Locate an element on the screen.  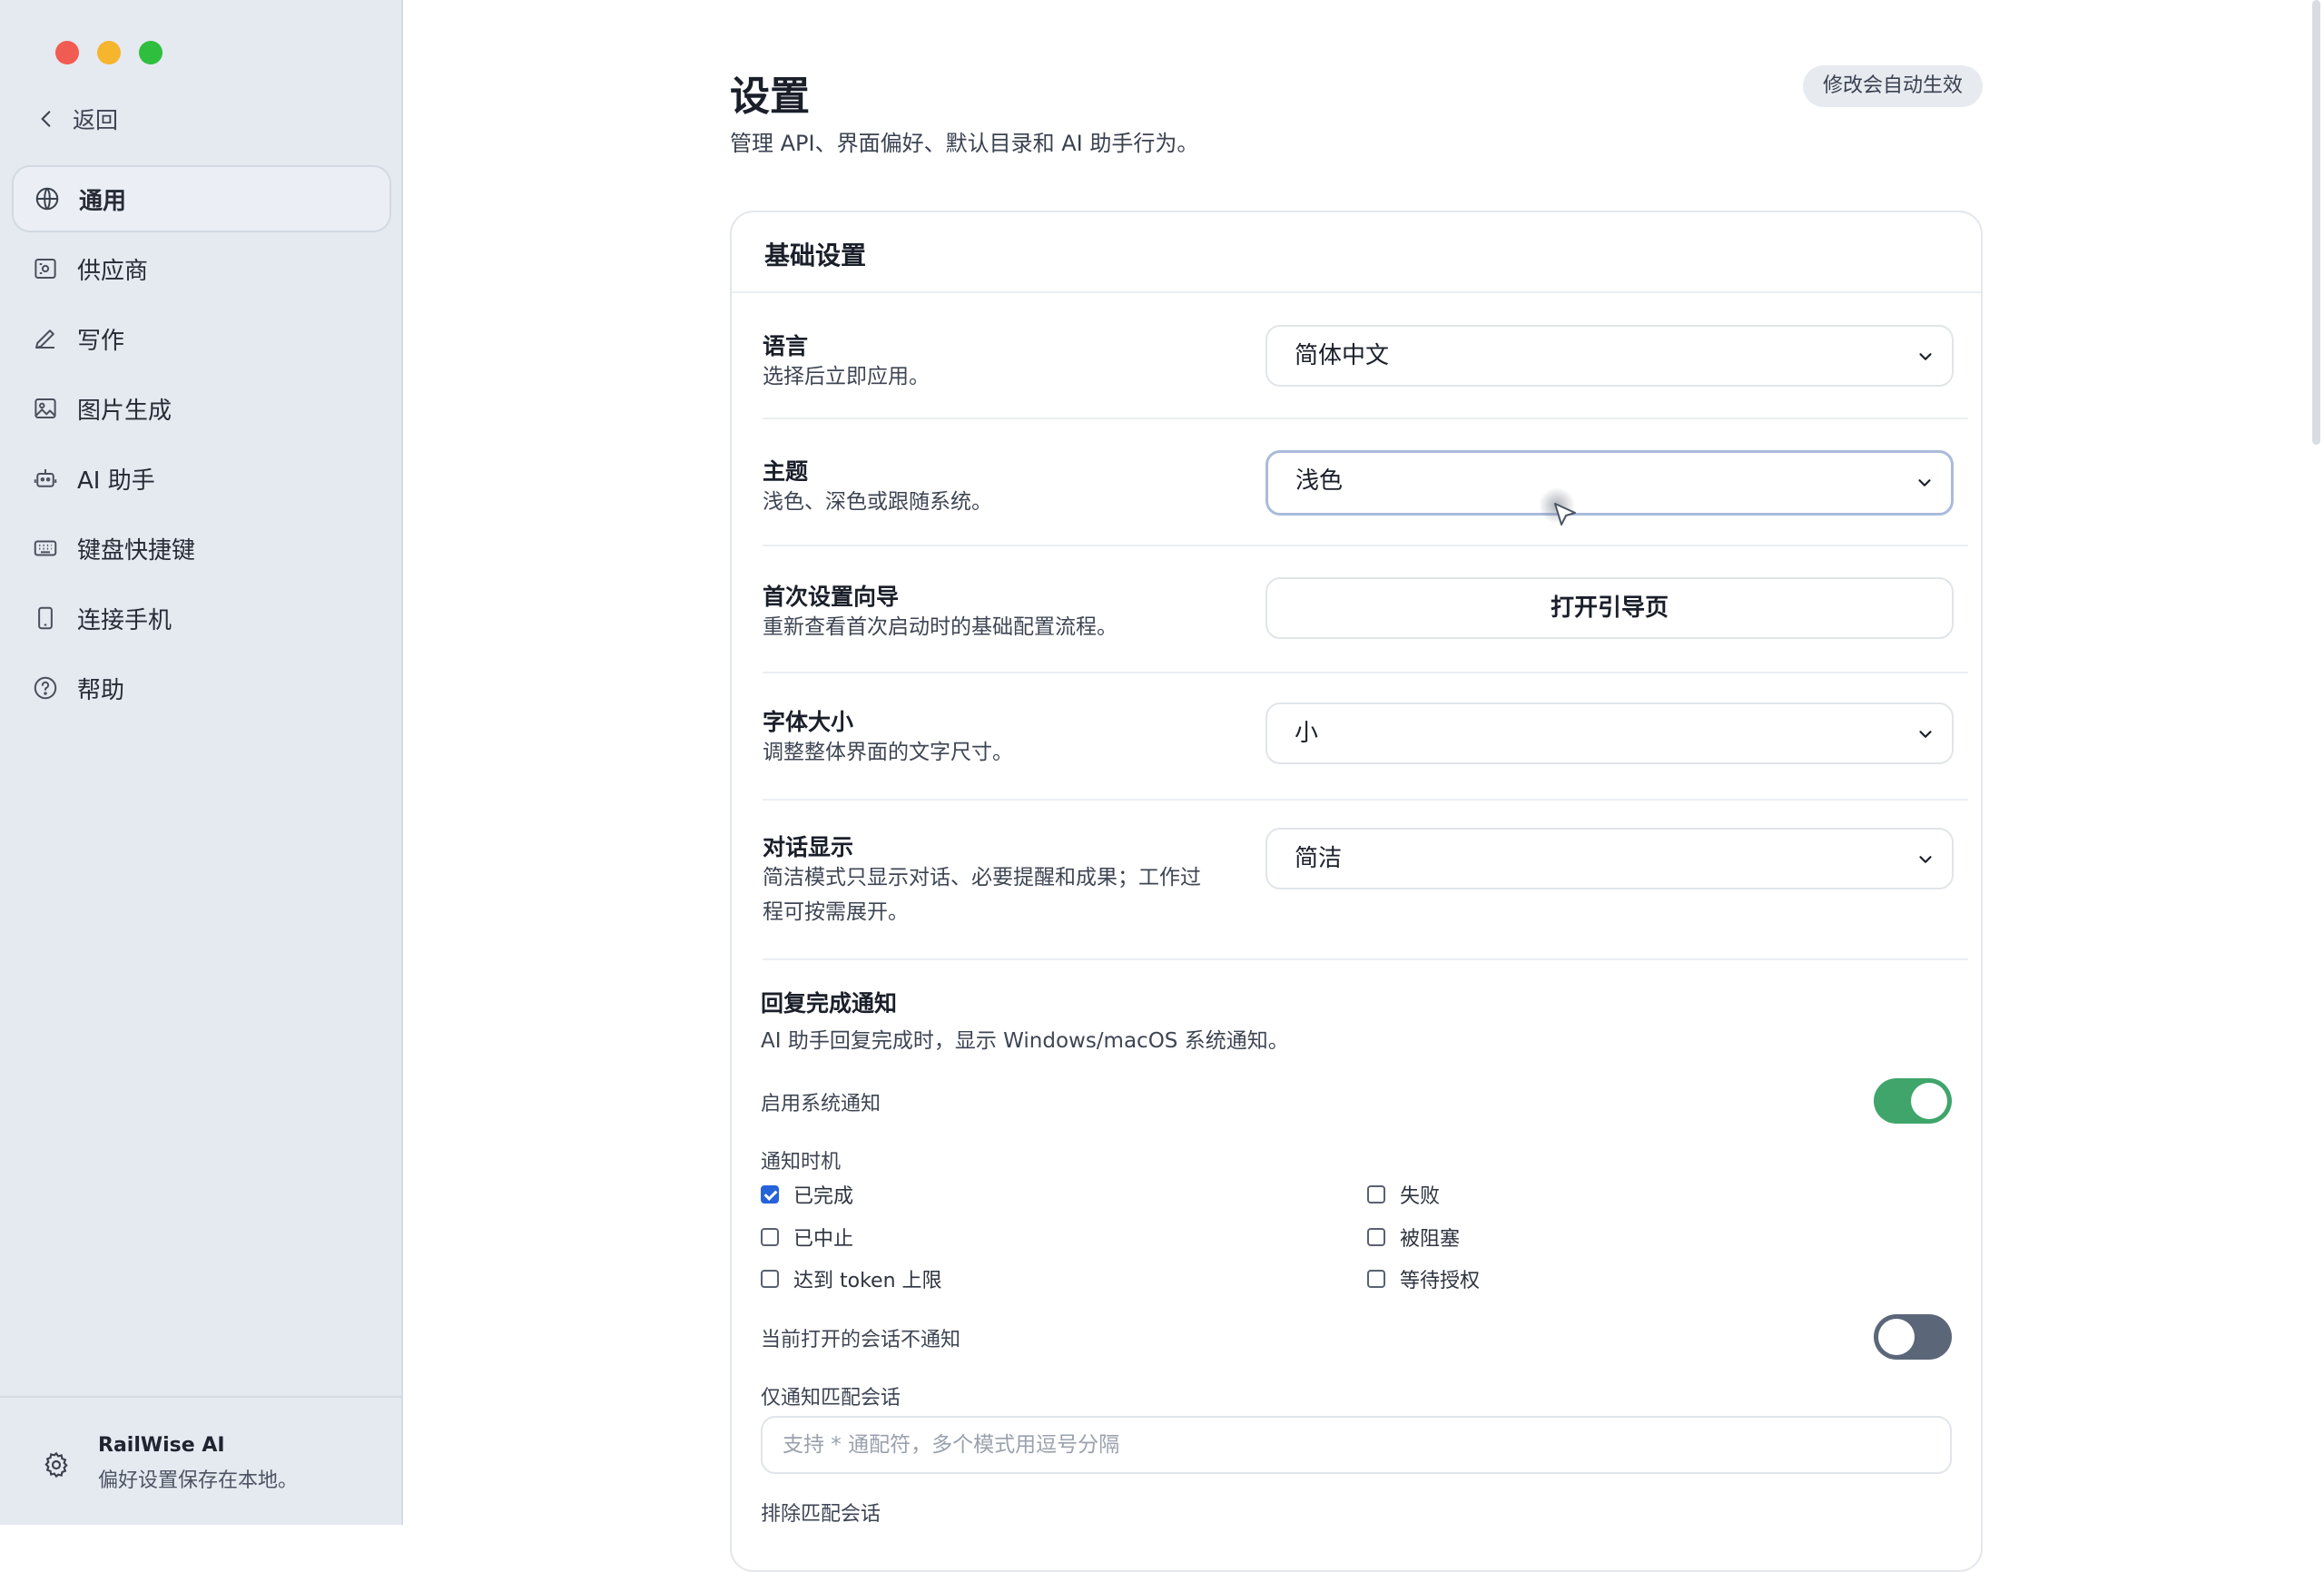
image-icon is located at coordinates (45, 408).